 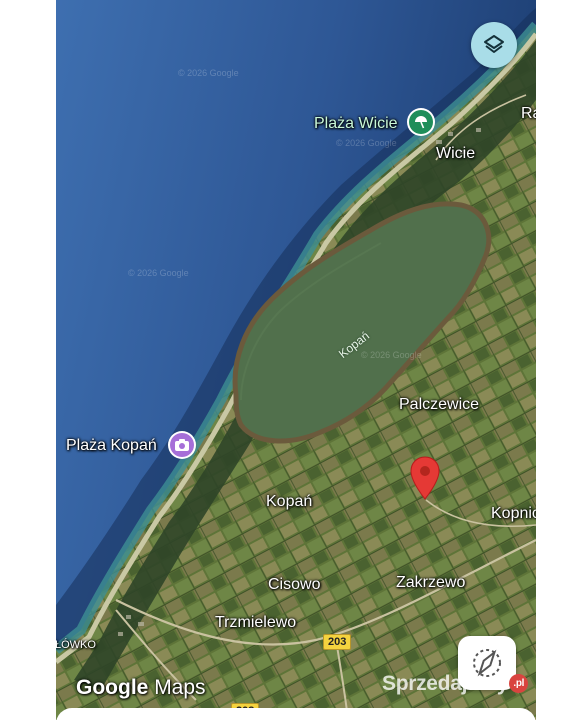 I want to click on layers-button, so click(x=494, y=45).